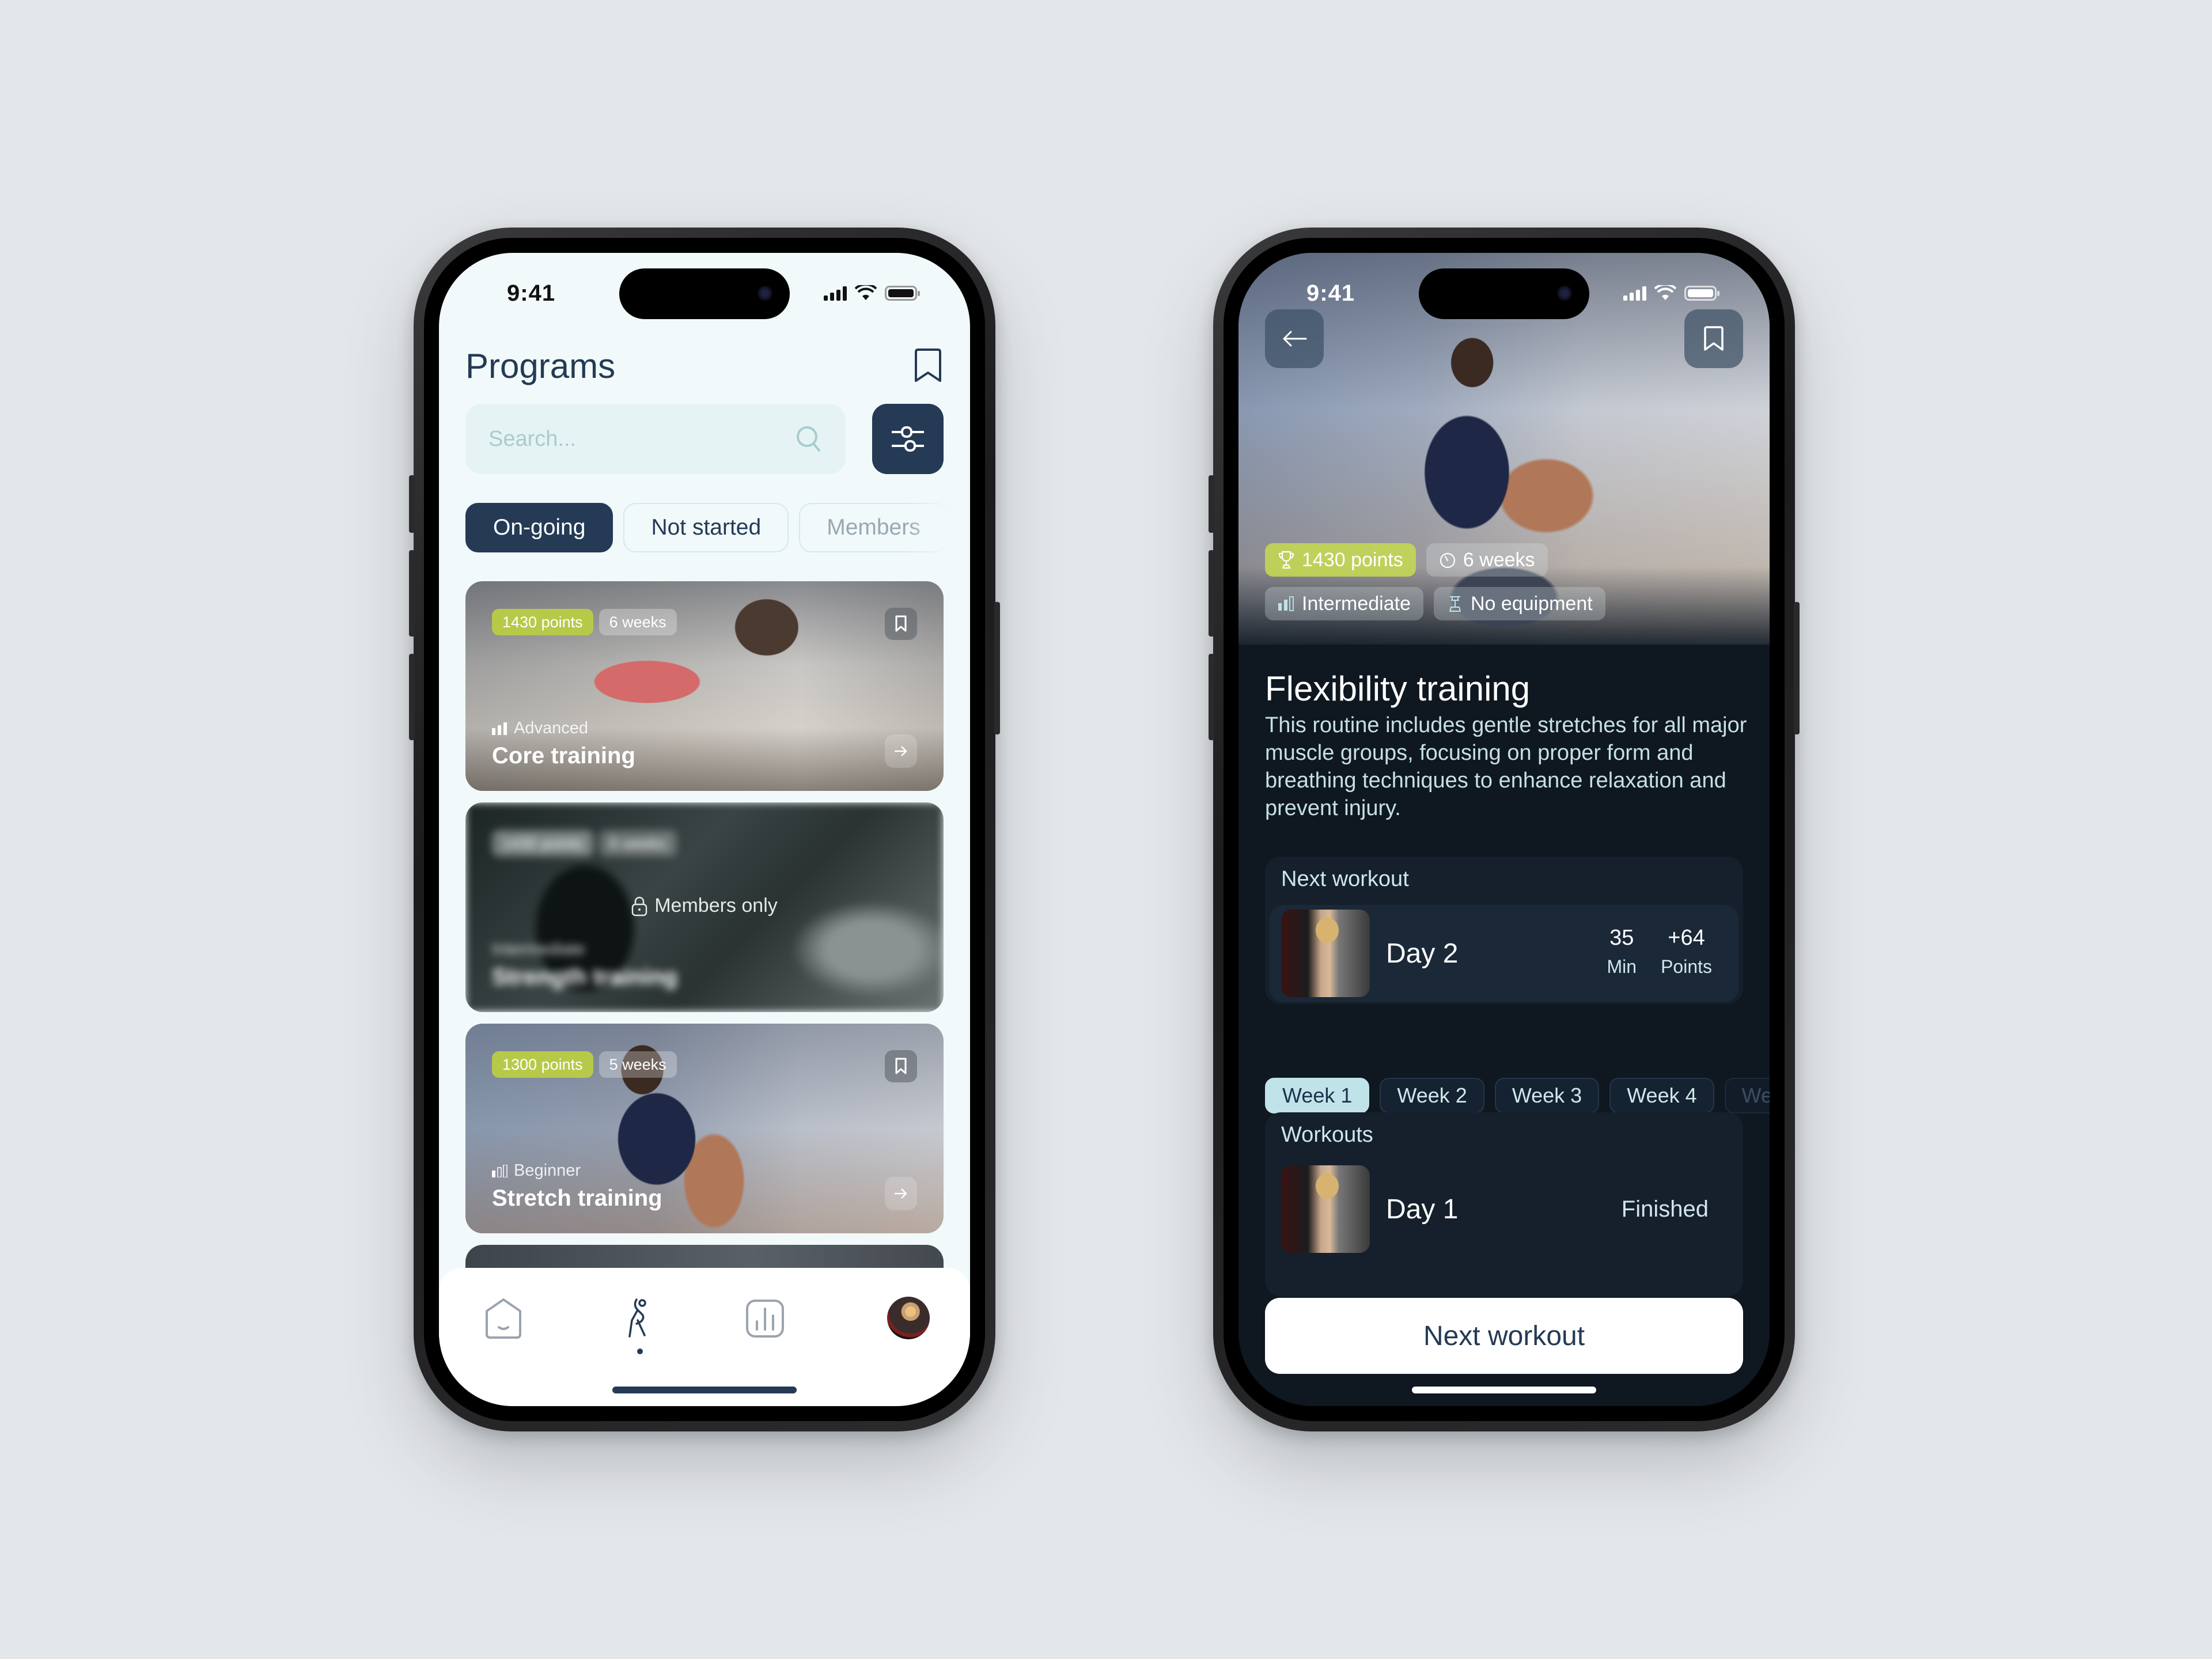 The image size is (2212, 1659). I want to click on dumbbell-icon, so click(1455, 604).